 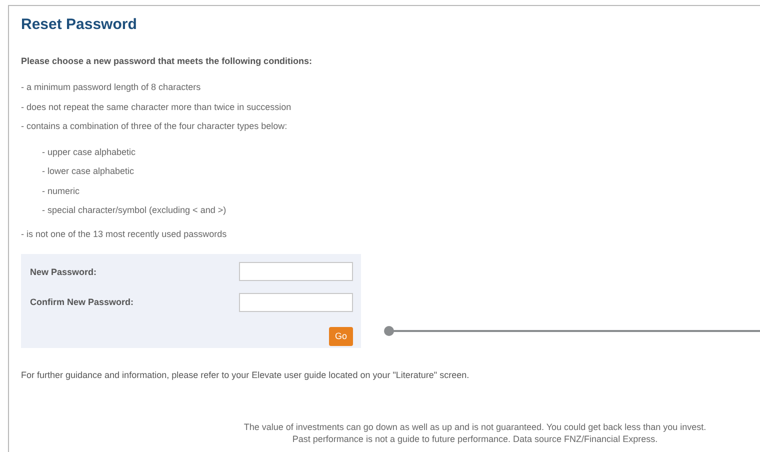 I want to click on condition-text: - contains a combination of three of the four character types below:, so click(x=154, y=126).